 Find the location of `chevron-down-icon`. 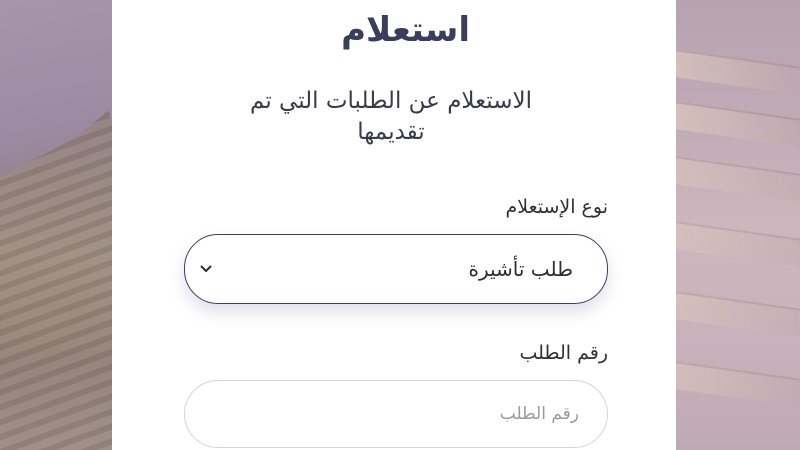

chevron-down-icon is located at coordinates (206, 269).